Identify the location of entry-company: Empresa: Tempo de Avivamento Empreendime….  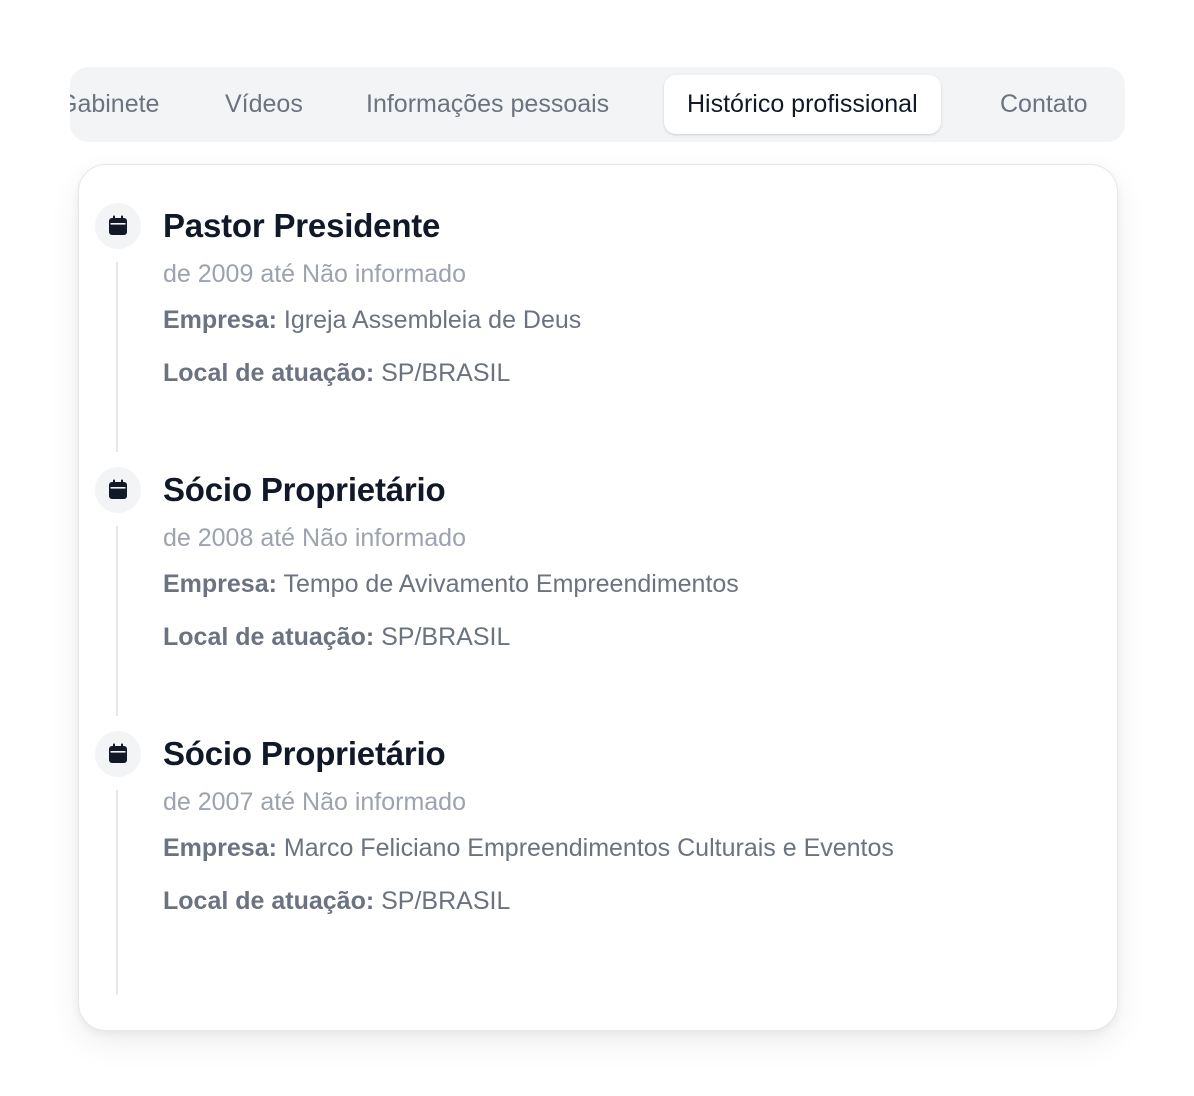
(451, 584).